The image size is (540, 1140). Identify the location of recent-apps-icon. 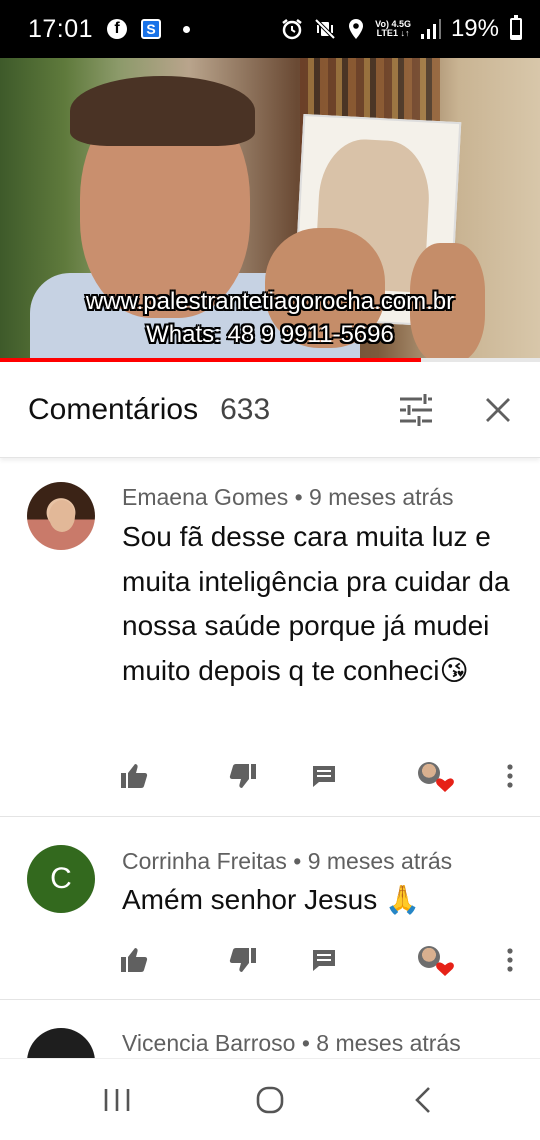
(116, 1099).